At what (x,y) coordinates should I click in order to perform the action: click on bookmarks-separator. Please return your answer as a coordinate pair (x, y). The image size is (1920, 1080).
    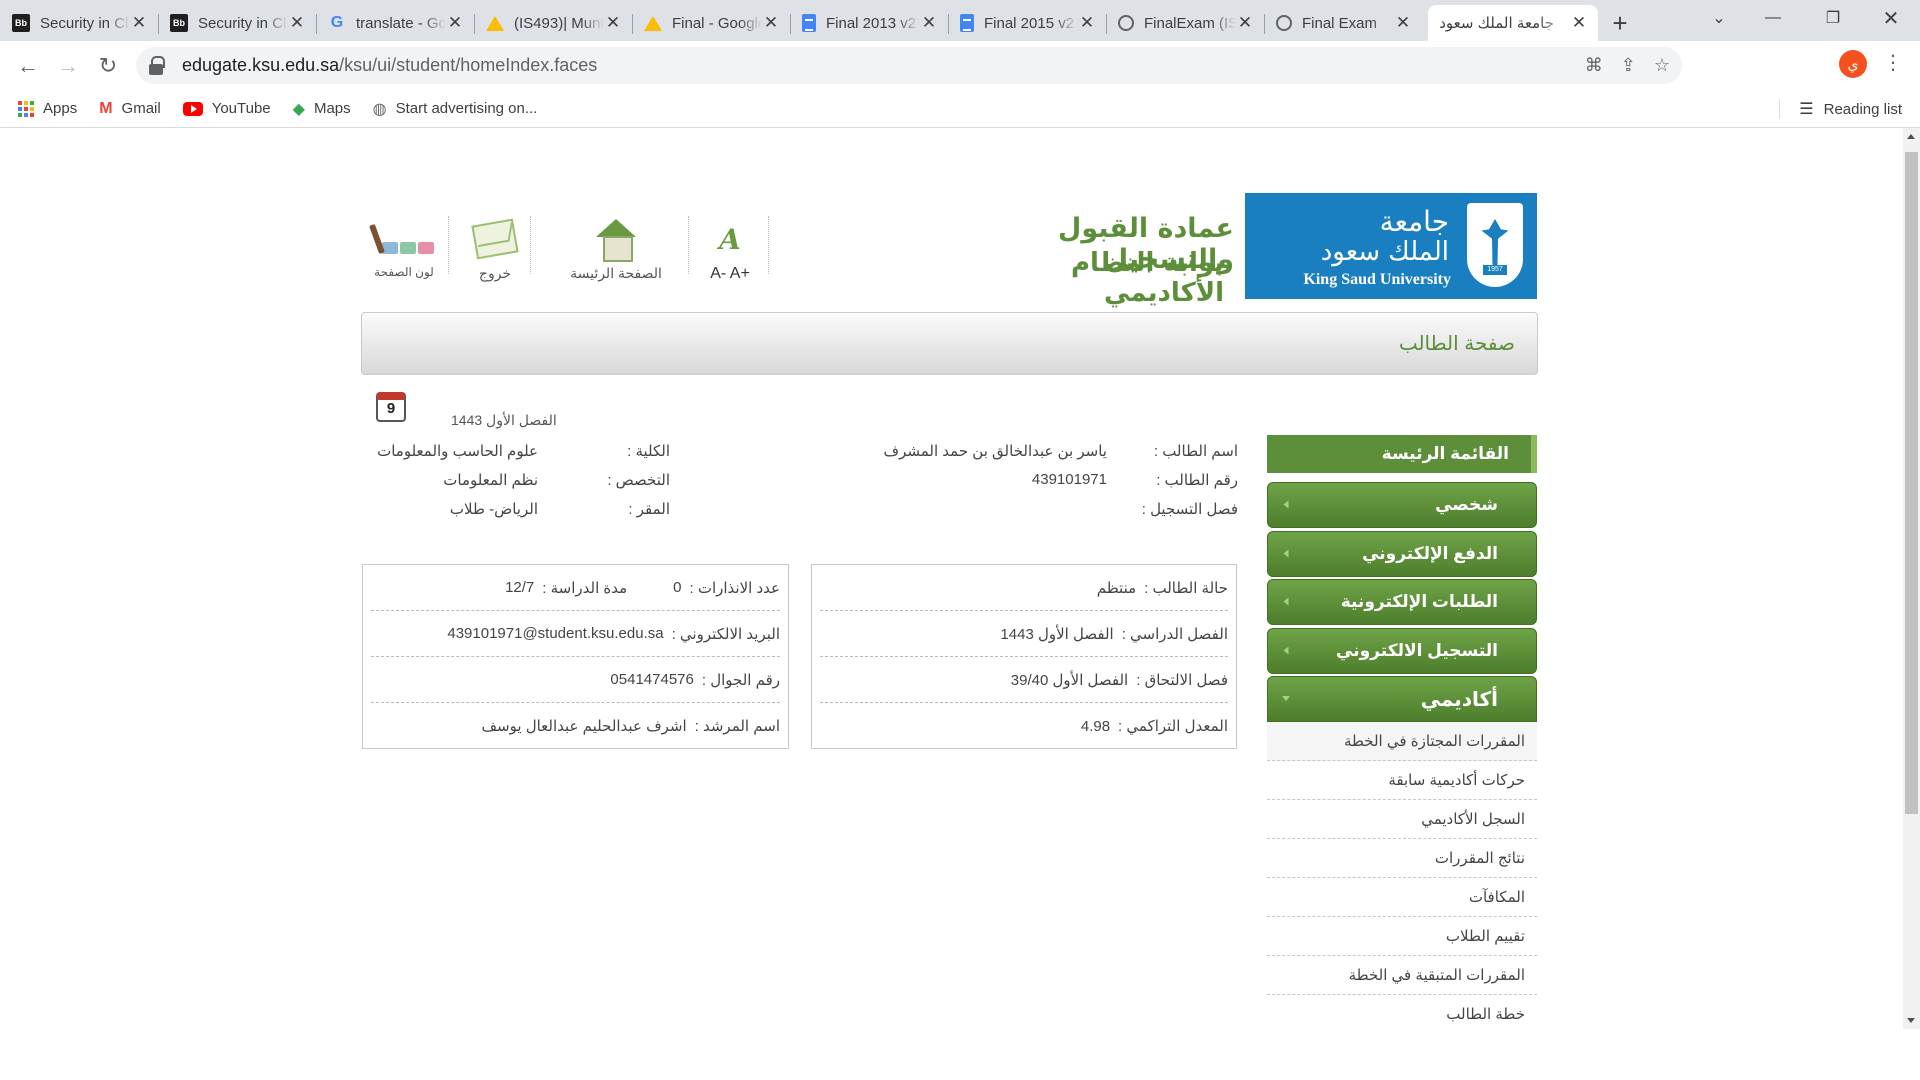
    Looking at the image, I should click on (1779, 109).